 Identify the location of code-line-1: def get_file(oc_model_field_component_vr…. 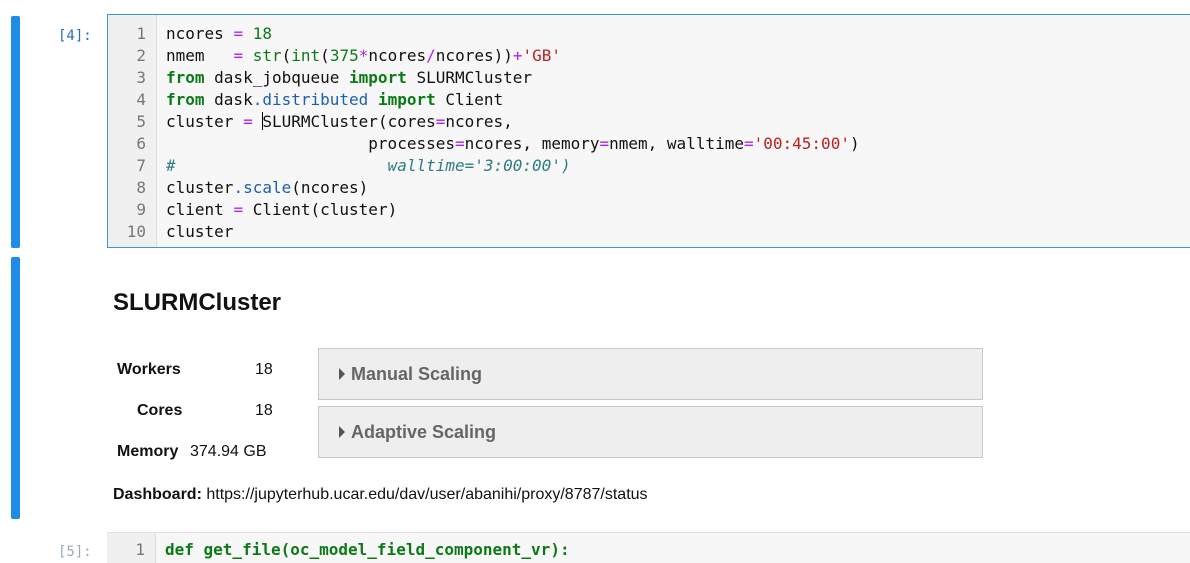
(367, 549).